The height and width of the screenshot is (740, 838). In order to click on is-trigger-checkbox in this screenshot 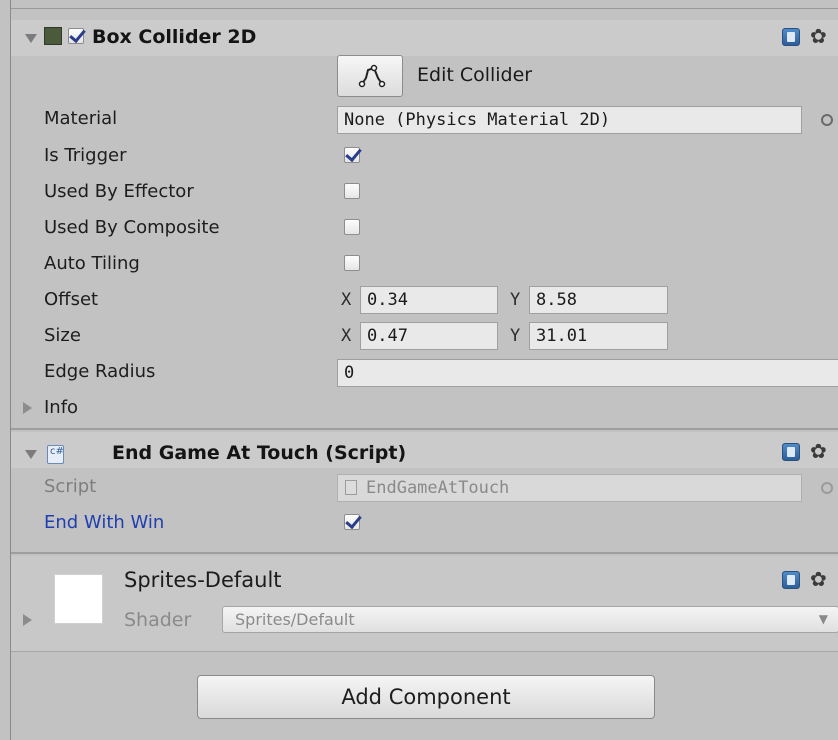, I will do `click(352, 155)`.